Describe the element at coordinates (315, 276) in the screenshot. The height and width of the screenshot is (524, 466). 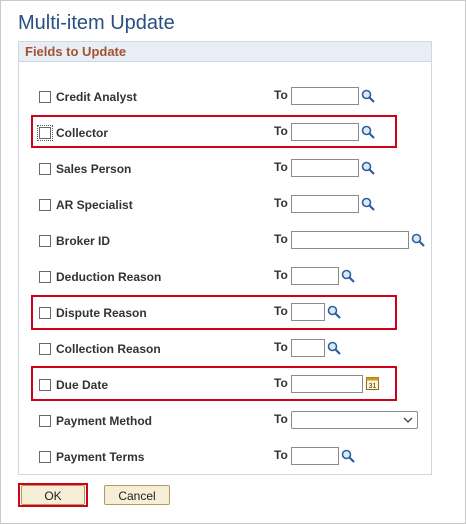
I see `deduction-reason-input` at that location.